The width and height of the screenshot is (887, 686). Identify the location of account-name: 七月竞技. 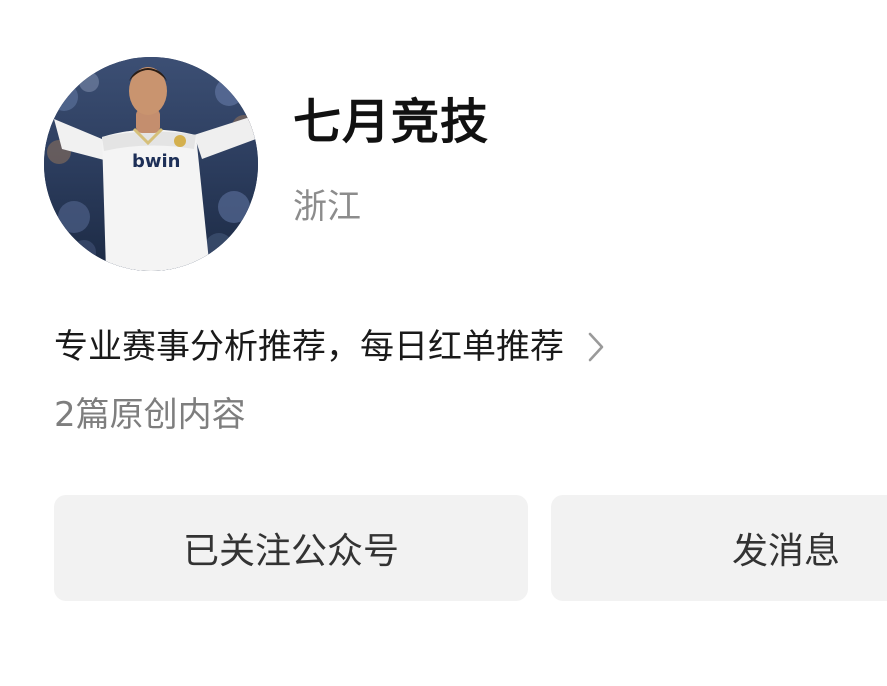
(391, 122).